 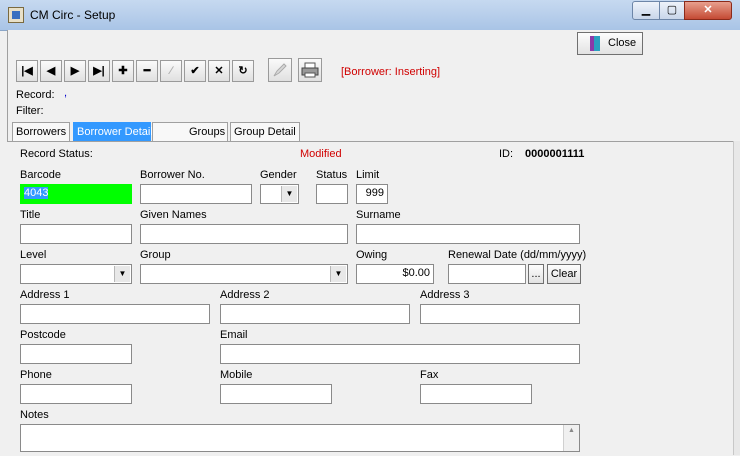 I want to click on address3-label: Address 3, so click(x=445, y=295).